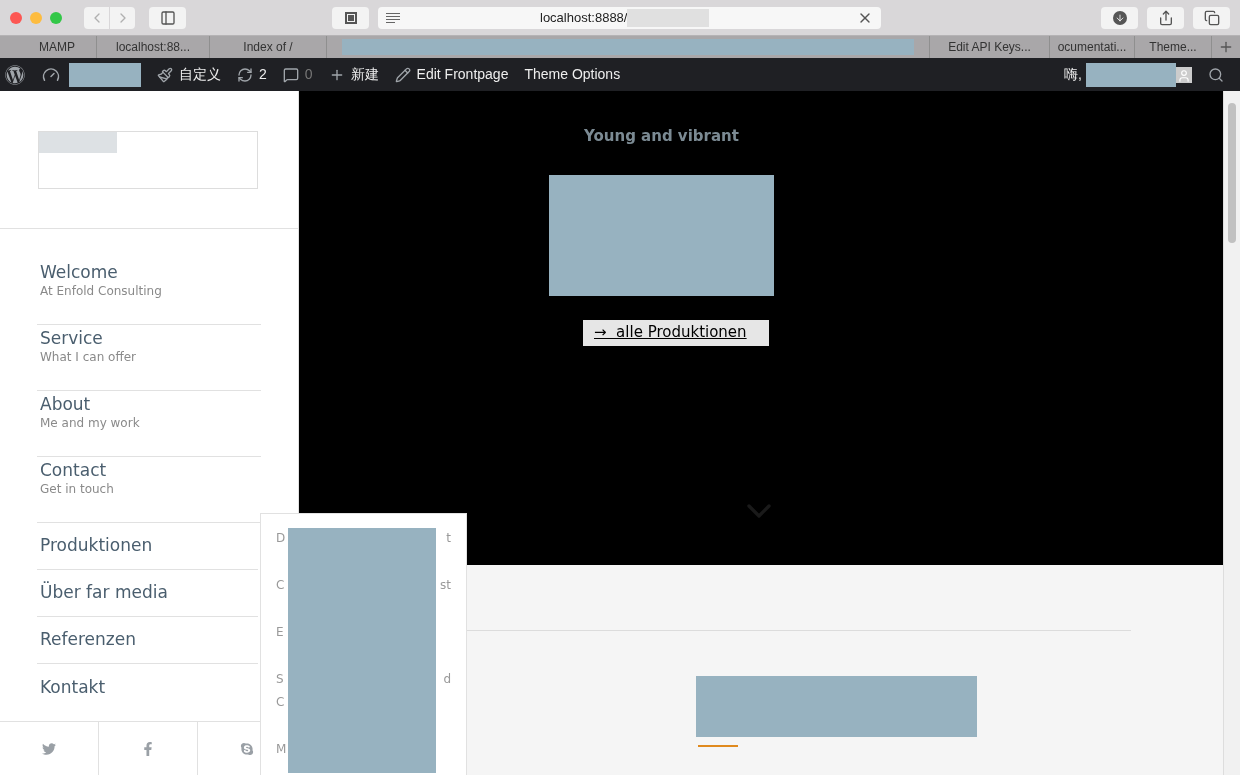 This screenshot has height=775, width=1240. I want to click on download-icon, so click(1119, 17).